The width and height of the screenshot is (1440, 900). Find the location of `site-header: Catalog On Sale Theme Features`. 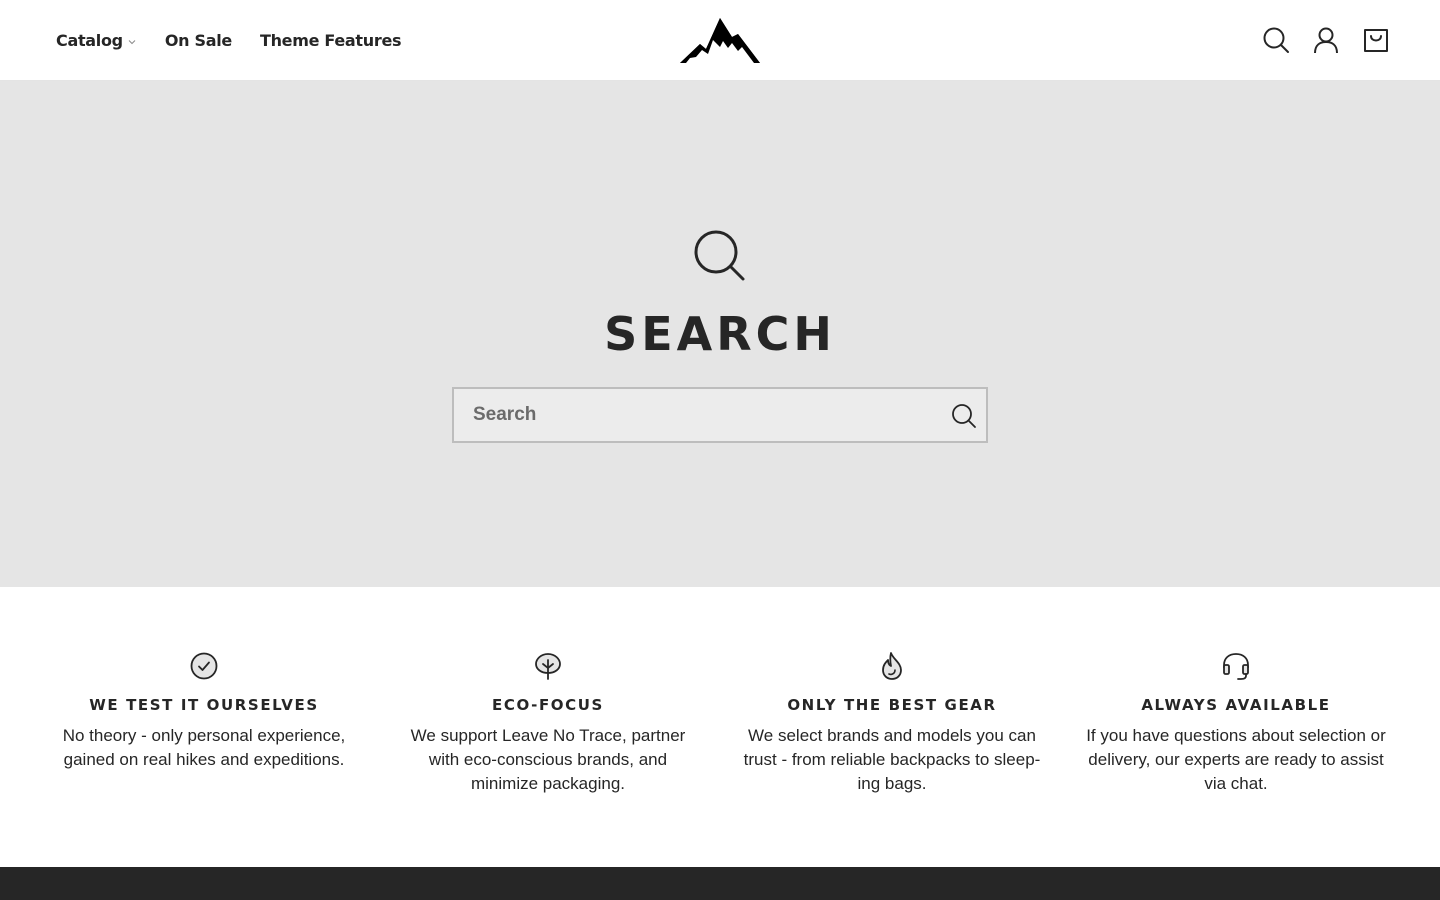

site-header: Catalog On Sale Theme Features is located at coordinates (720, 40).